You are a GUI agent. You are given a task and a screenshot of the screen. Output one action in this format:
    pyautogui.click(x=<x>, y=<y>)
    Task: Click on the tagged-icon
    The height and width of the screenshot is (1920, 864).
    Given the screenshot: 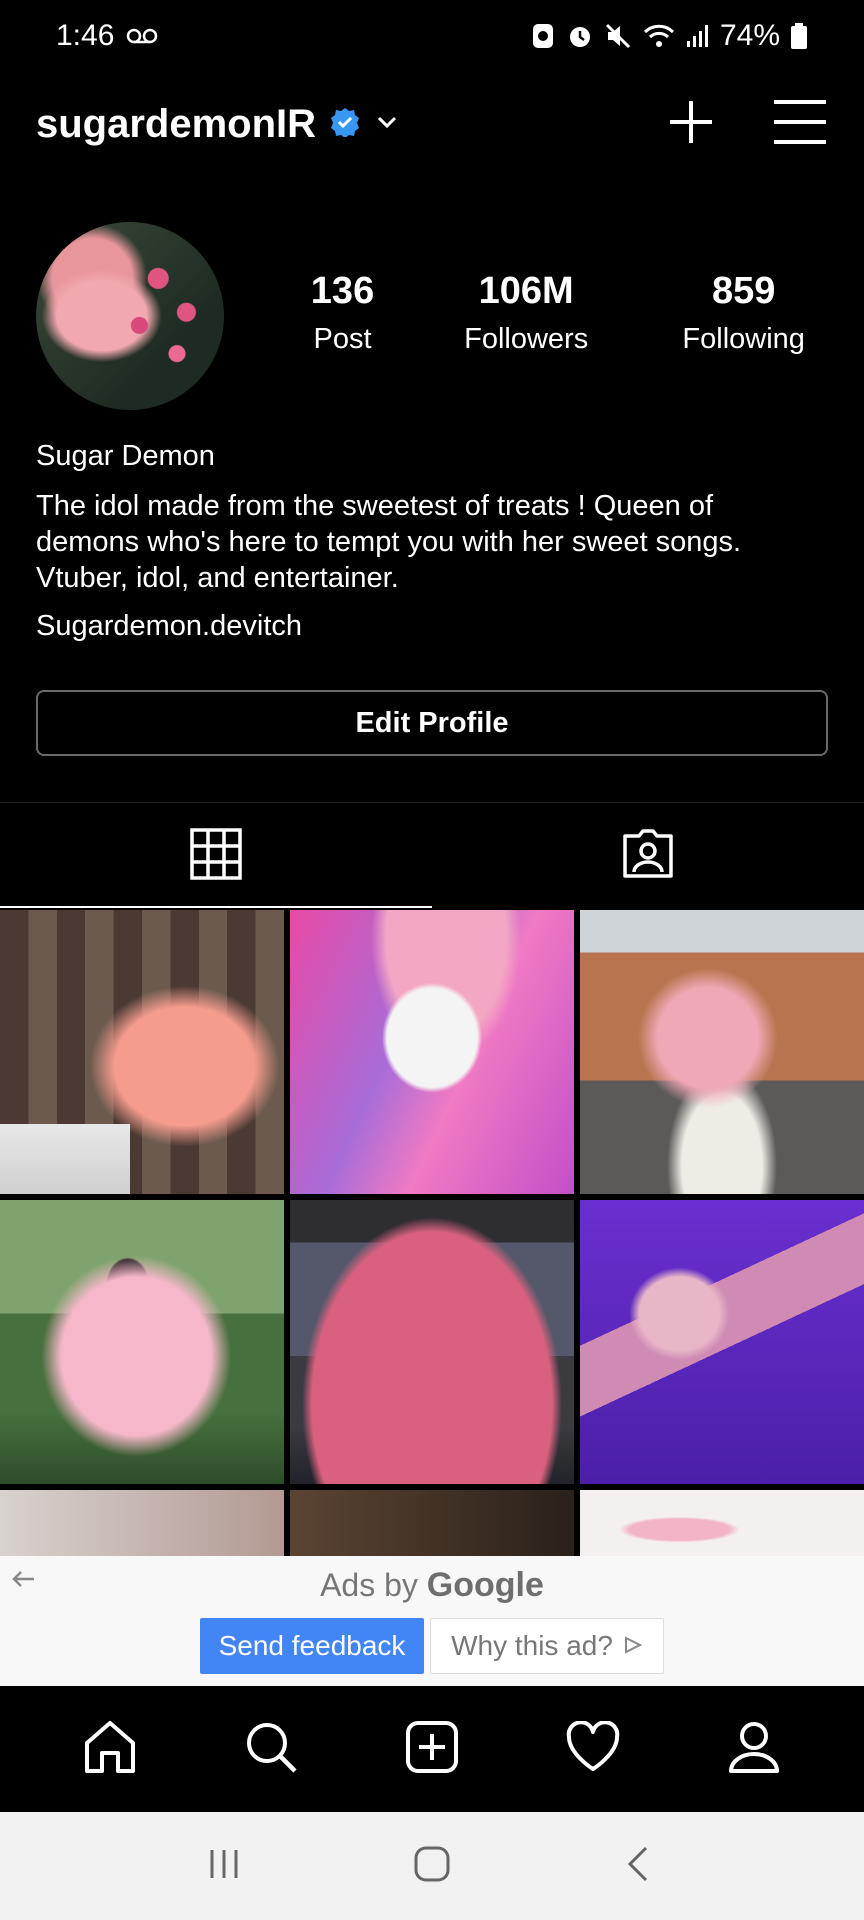 What is the action you would take?
    pyautogui.click(x=648, y=856)
    